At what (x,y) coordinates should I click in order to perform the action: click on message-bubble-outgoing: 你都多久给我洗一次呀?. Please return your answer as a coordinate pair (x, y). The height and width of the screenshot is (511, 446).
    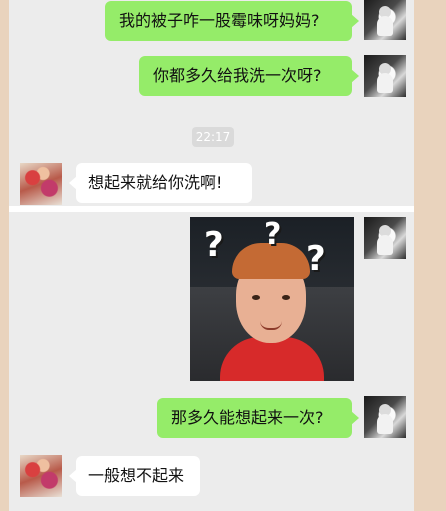
    Looking at the image, I should click on (249, 76).